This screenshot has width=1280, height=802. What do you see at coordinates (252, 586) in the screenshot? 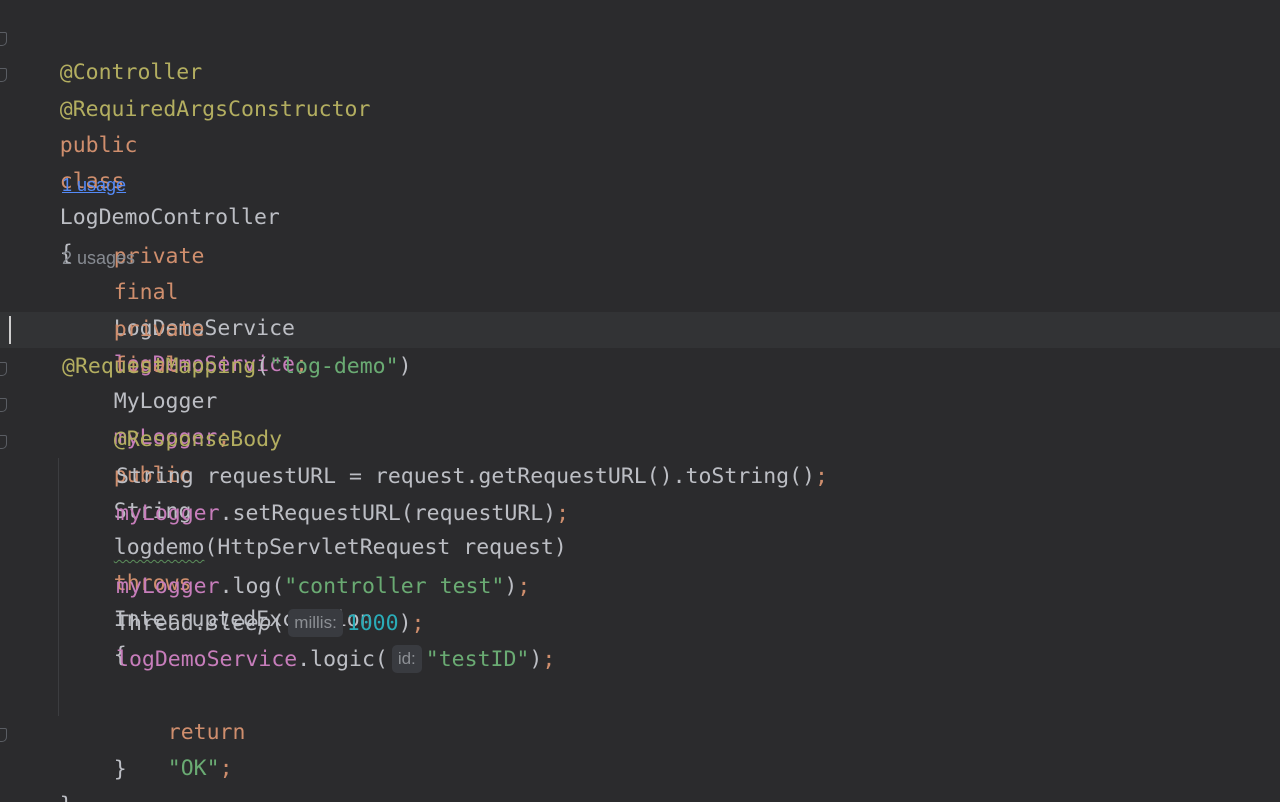
I see `code-text: .log(` at bounding box center [252, 586].